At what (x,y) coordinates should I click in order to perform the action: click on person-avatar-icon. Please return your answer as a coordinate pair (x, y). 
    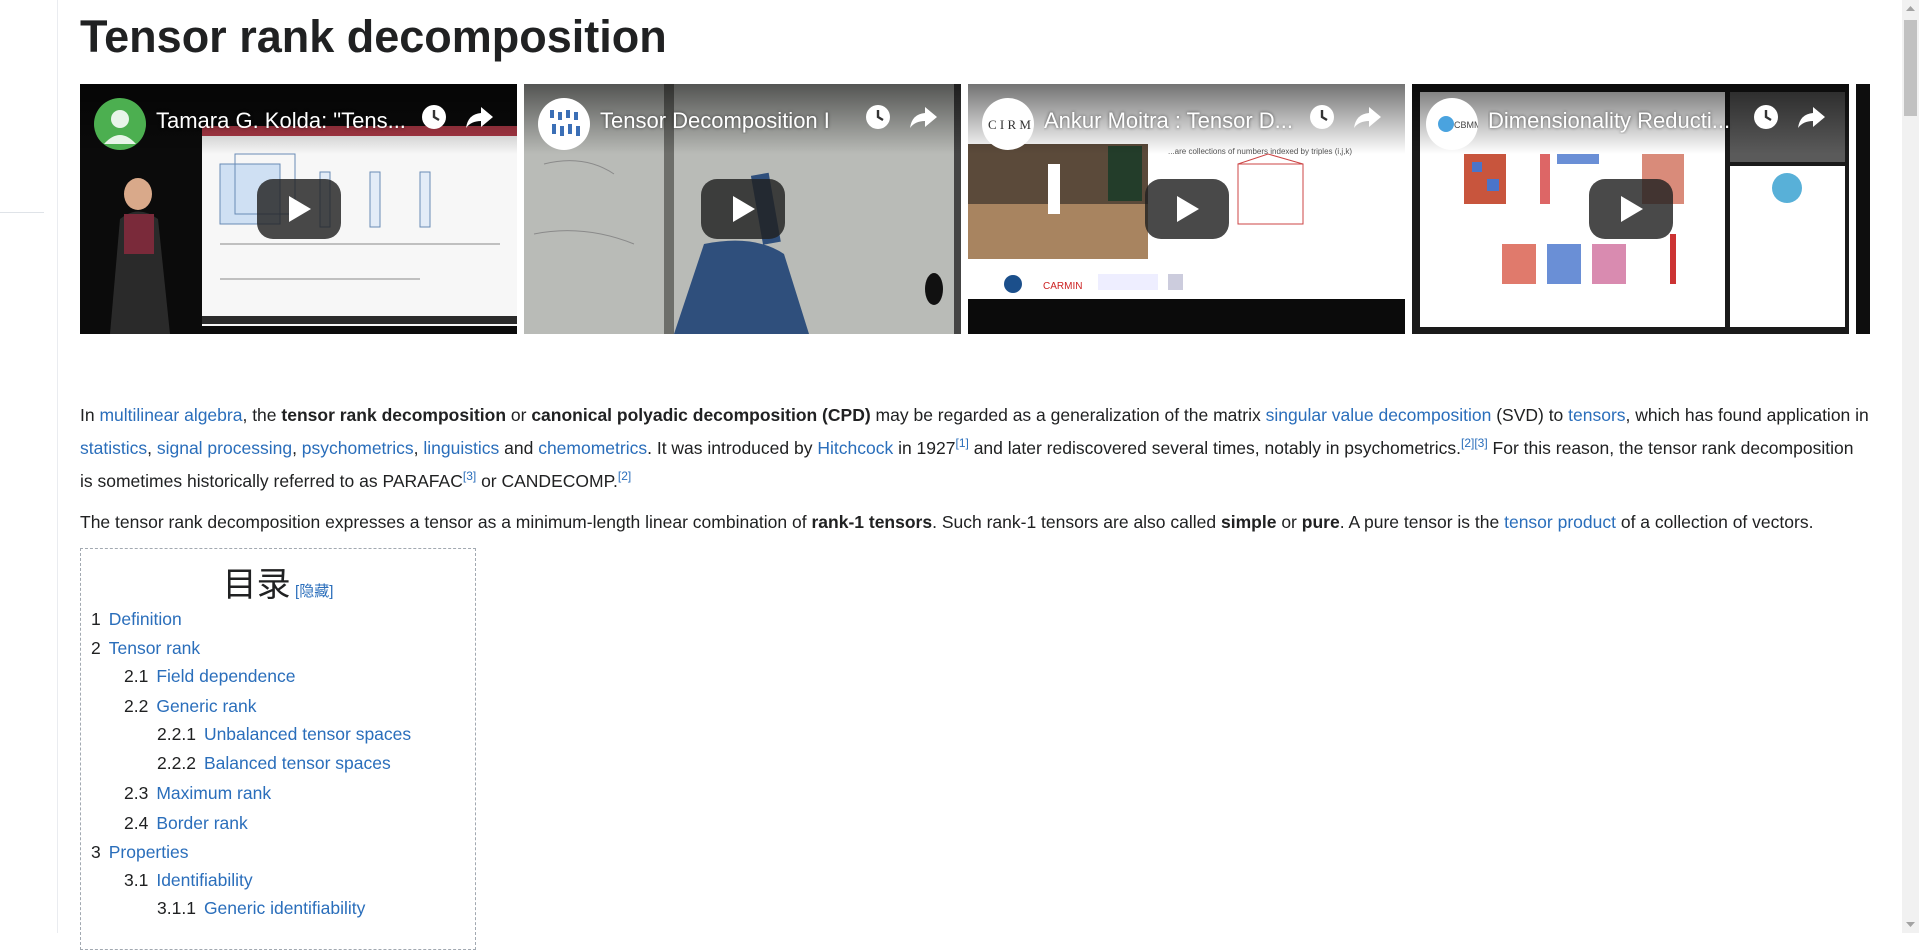
    Looking at the image, I should click on (120, 124).